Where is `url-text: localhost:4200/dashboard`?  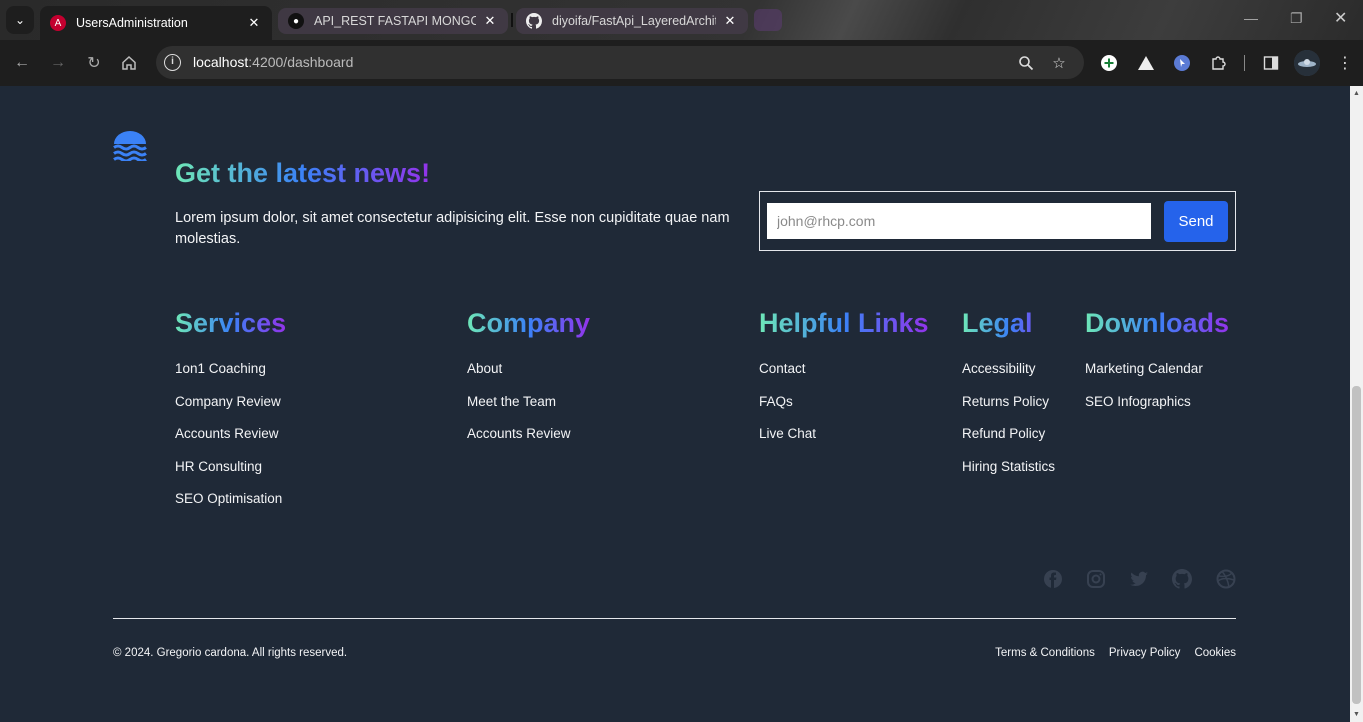
url-text: localhost:4200/dashboard is located at coordinates (273, 62).